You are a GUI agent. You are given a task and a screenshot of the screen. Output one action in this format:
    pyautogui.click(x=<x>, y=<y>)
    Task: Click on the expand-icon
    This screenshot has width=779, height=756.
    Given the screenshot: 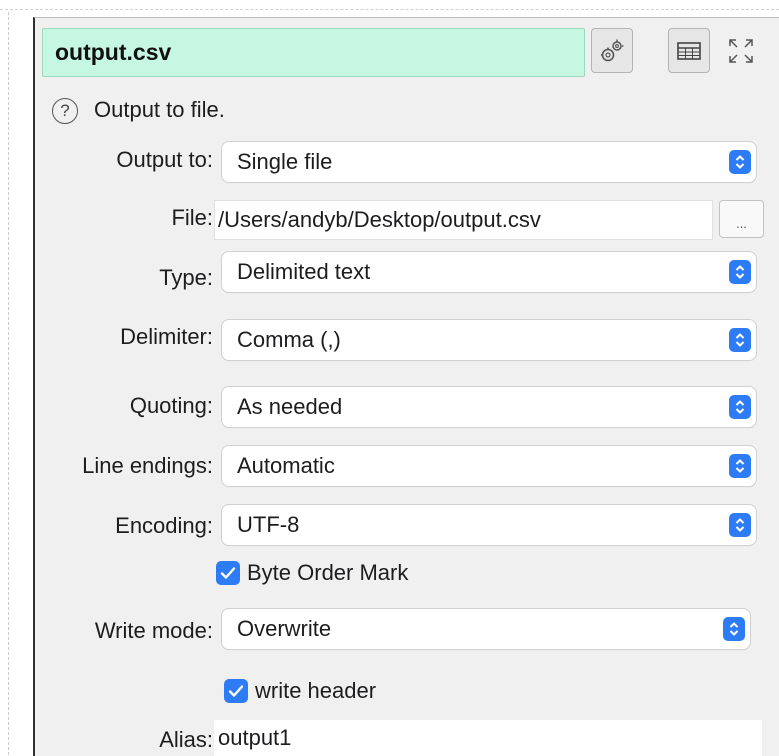 What is the action you would take?
    pyautogui.click(x=741, y=50)
    